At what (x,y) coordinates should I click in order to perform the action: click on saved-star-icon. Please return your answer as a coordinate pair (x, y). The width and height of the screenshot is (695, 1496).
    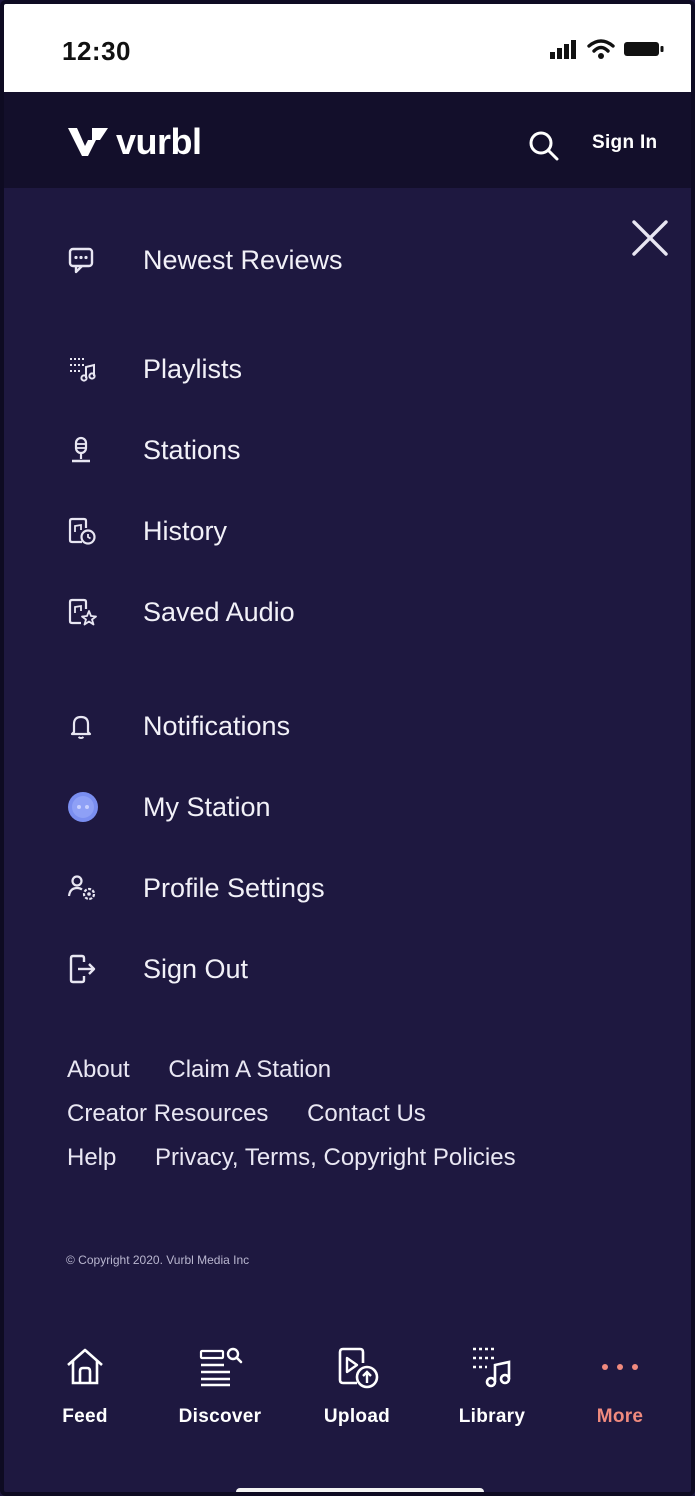
    Looking at the image, I should click on (82, 612).